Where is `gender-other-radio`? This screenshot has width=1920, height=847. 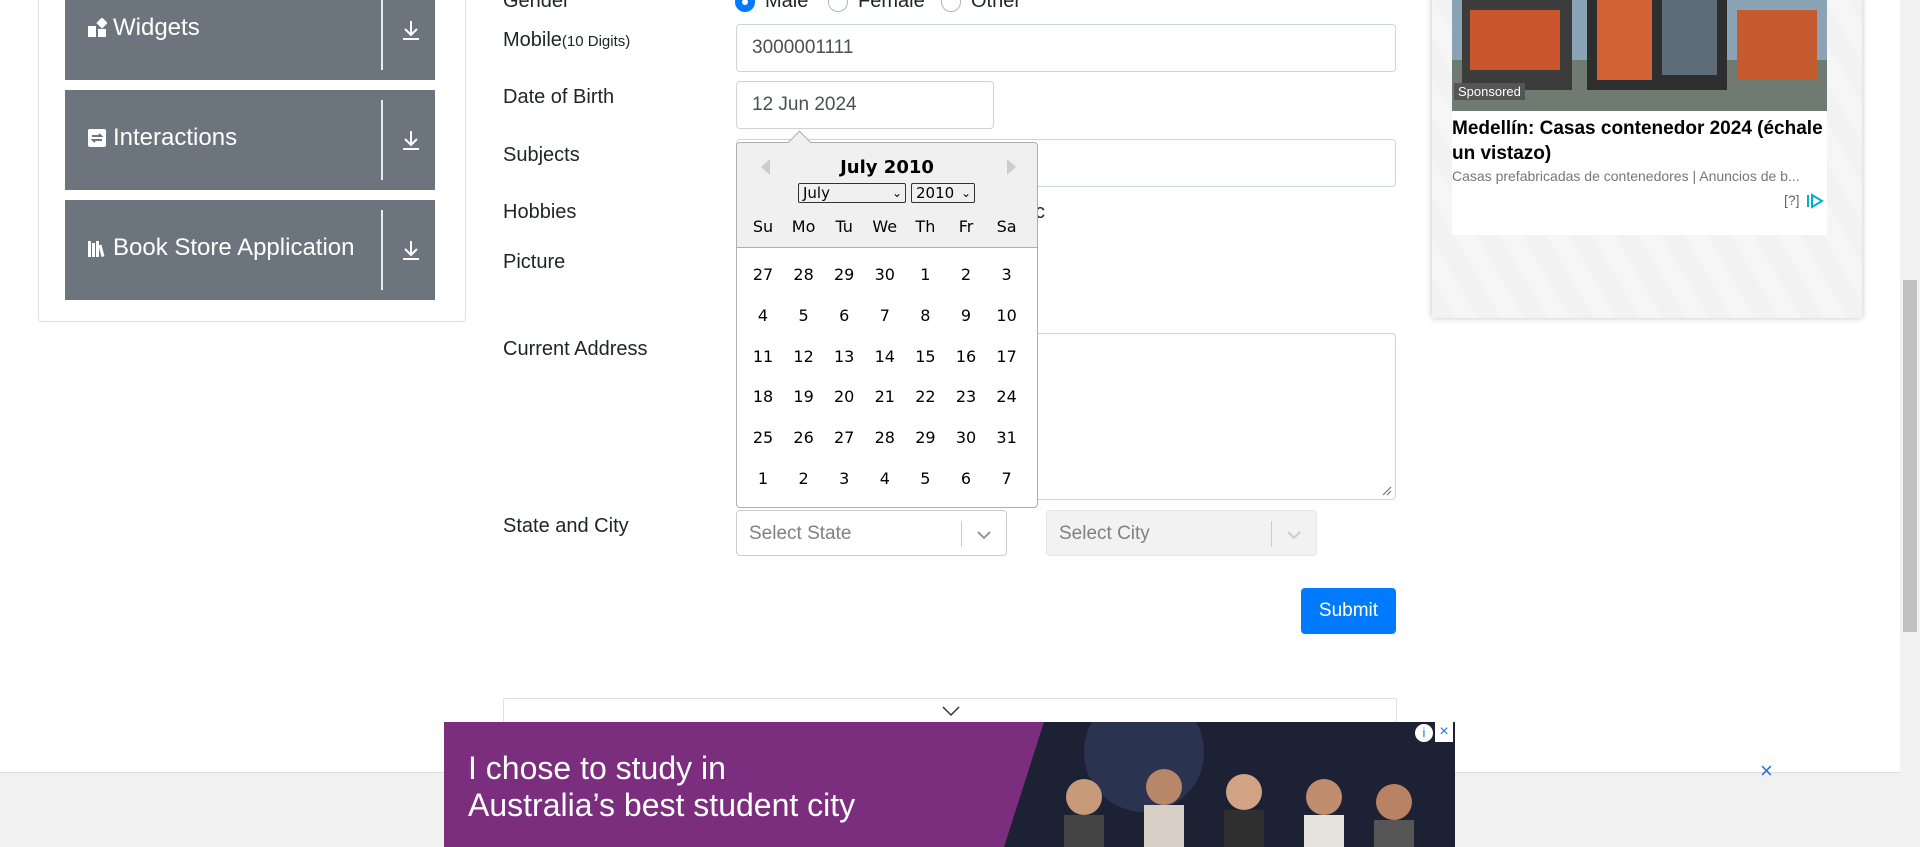
gender-other-radio is located at coordinates (951, 6).